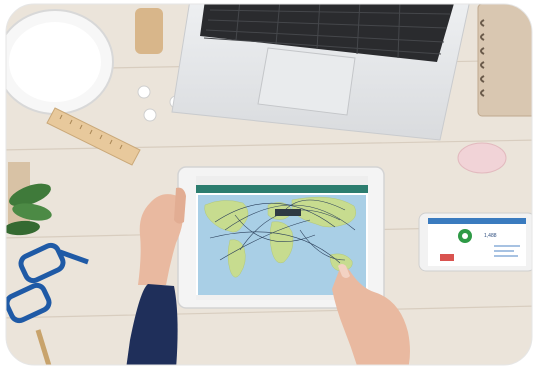  Describe the element at coordinates (482, 158) in the screenshot. I see `mouse` at that location.